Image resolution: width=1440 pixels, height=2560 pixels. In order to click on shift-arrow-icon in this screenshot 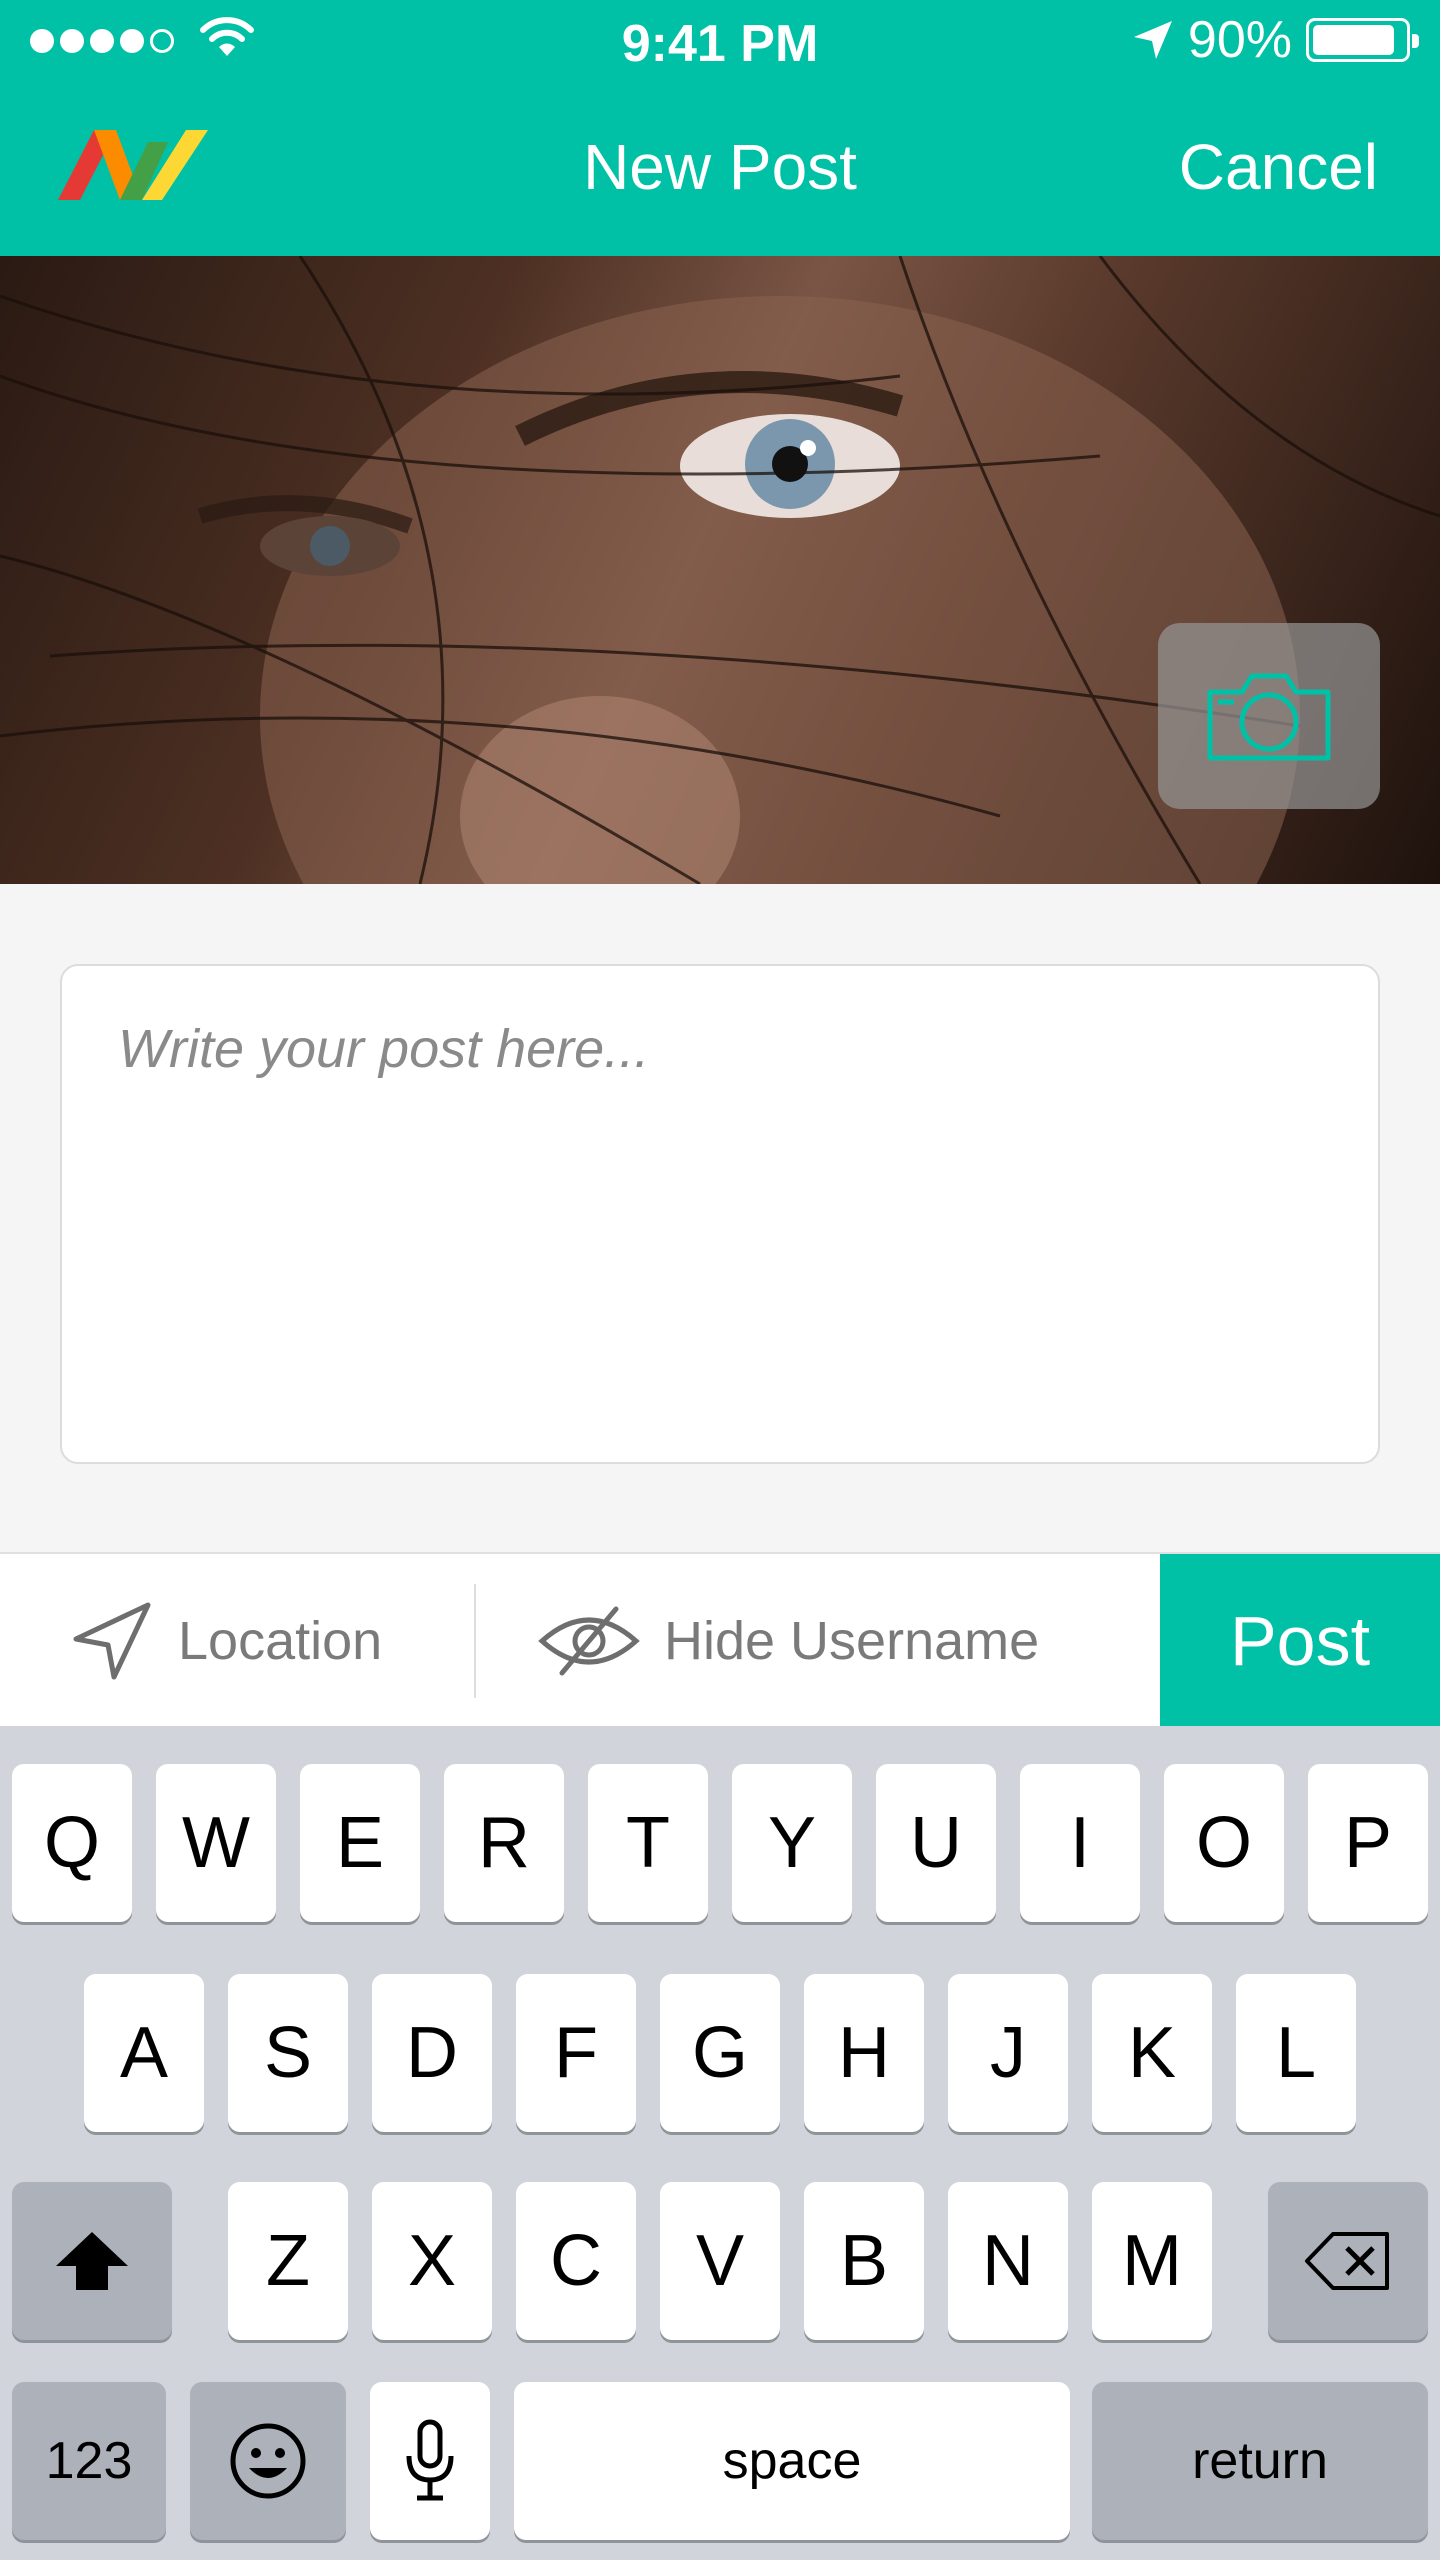, I will do `click(92, 2261)`.